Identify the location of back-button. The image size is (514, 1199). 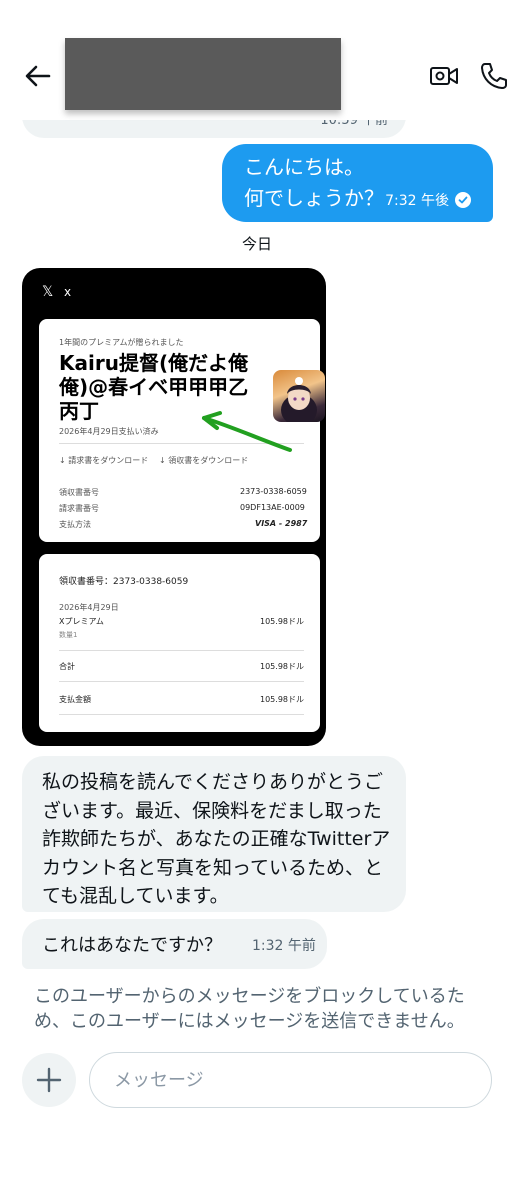
(38, 76).